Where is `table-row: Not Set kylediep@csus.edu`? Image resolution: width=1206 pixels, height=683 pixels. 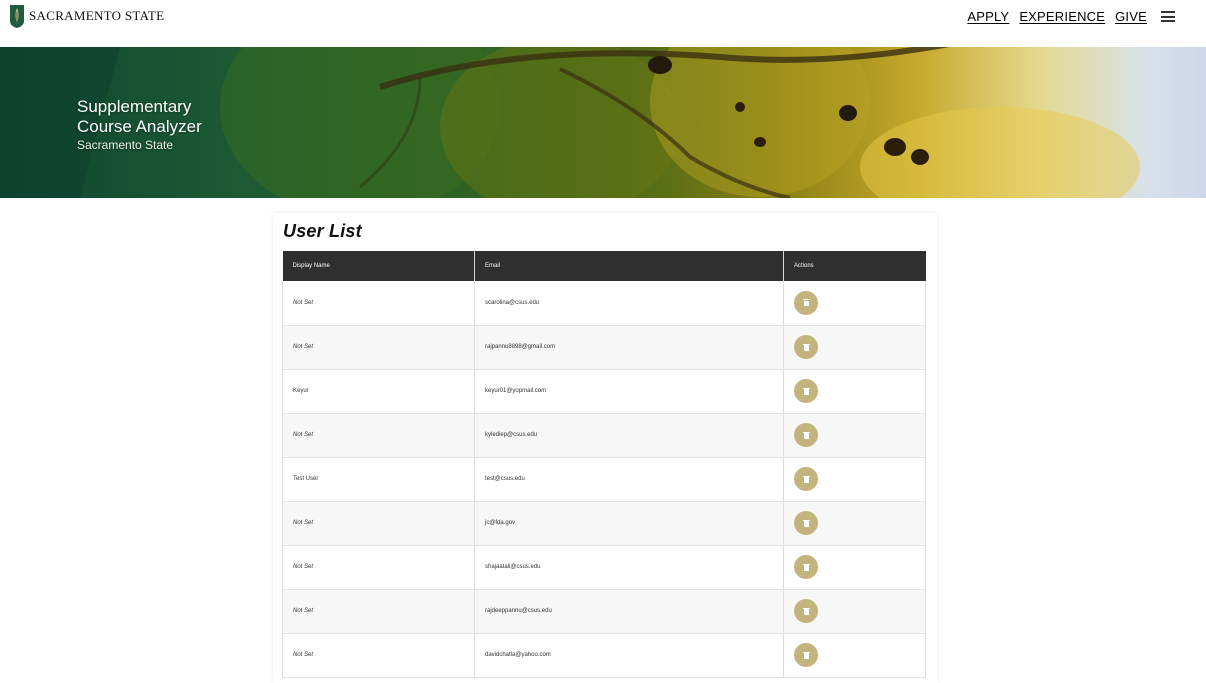
table-row: Not Set kylediep@csus.edu is located at coordinates (604, 435).